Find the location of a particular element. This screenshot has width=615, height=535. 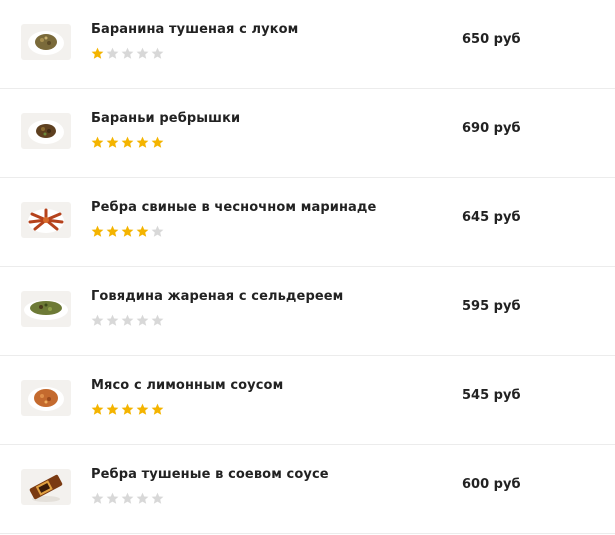

dish-lamb-onion-icon is located at coordinates (46, 42).